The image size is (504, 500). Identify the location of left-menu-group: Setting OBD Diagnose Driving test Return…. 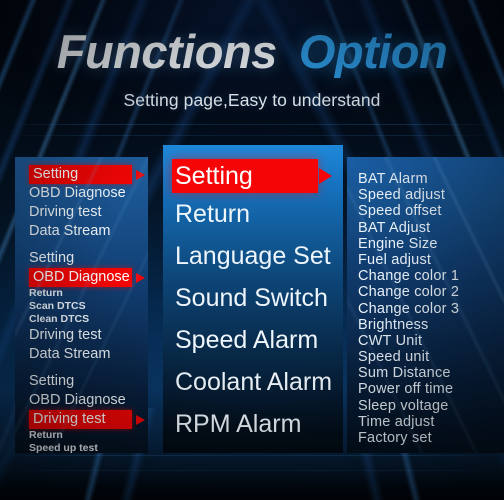
(81, 412).